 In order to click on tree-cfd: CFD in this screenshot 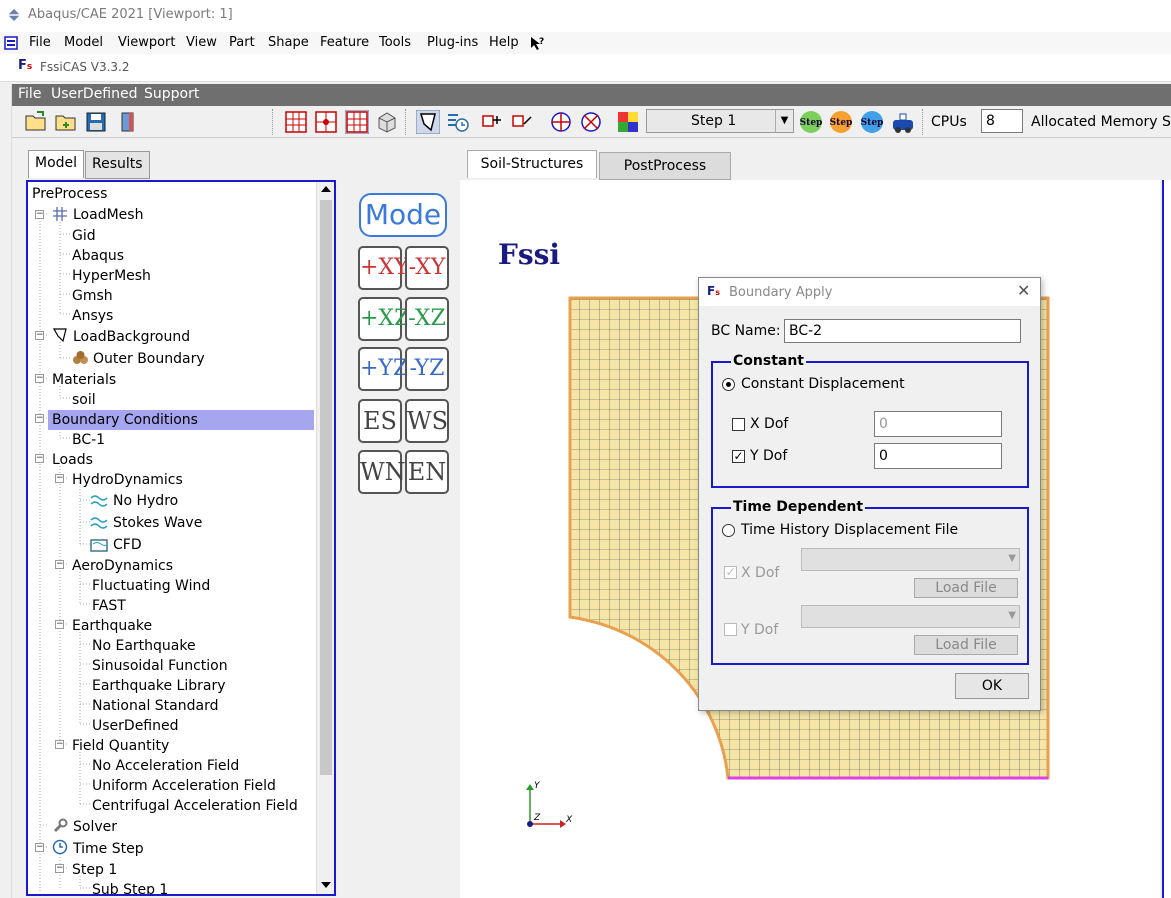, I will do `click(127, 545)`.